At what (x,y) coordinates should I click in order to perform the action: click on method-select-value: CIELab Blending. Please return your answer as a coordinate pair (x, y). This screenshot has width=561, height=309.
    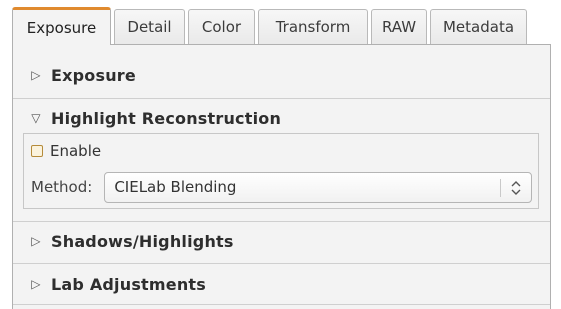
    Looking at the image, I should click on (175, 187).